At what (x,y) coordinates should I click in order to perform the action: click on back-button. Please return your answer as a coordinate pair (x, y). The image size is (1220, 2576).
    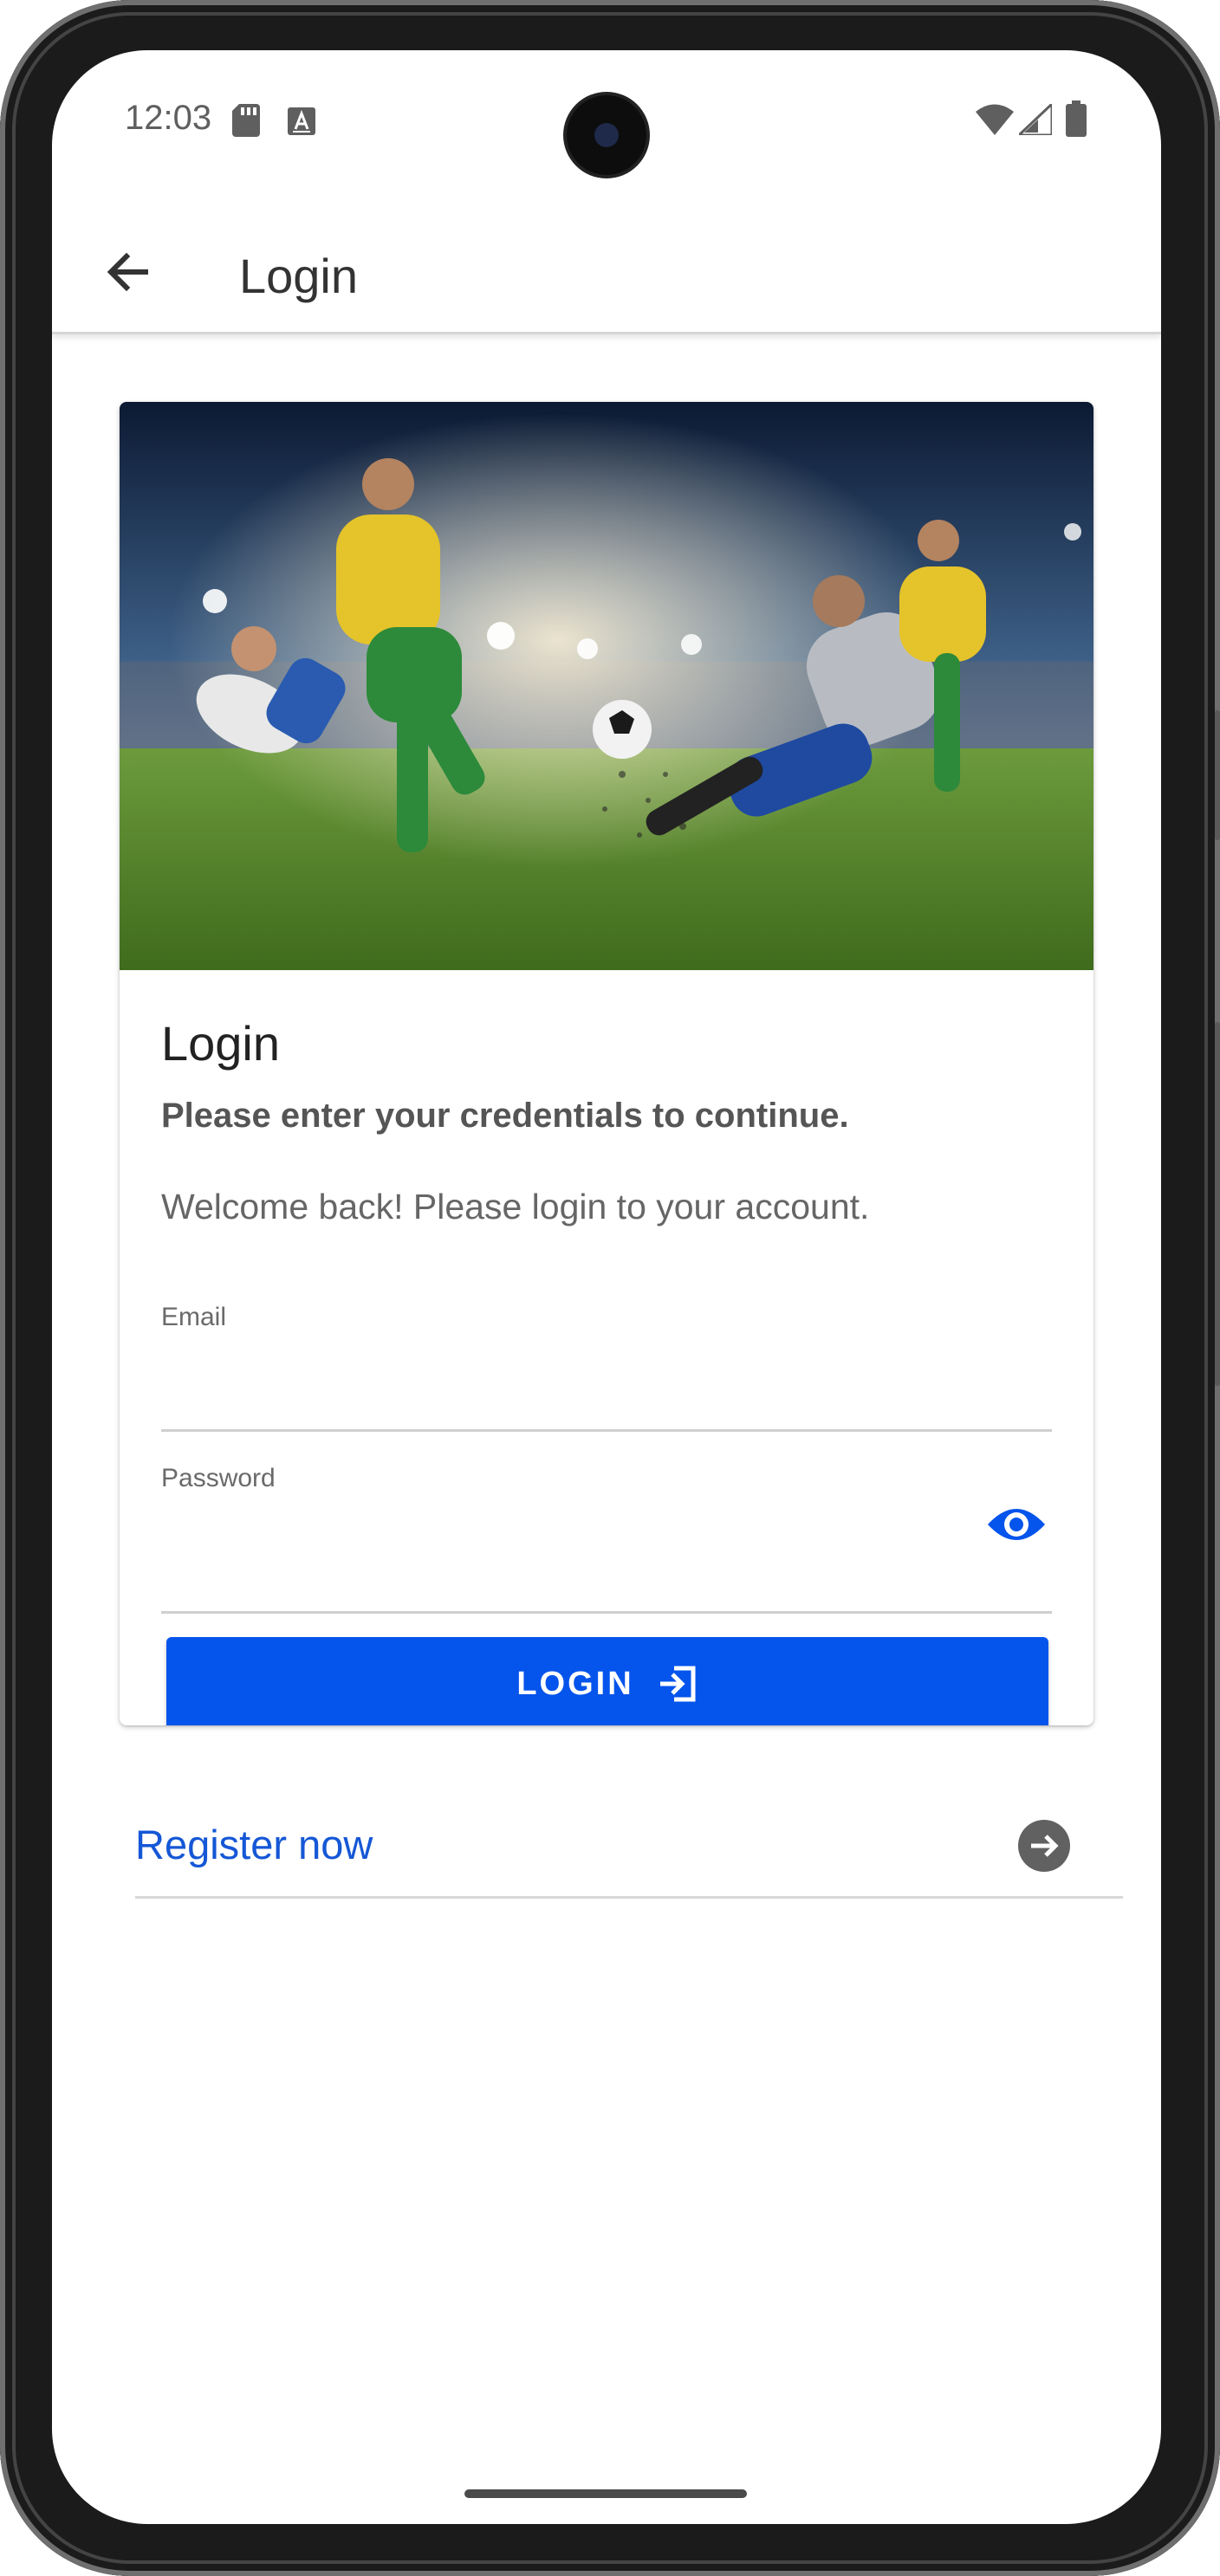
    Looking at the image, I should click on (128, 272).